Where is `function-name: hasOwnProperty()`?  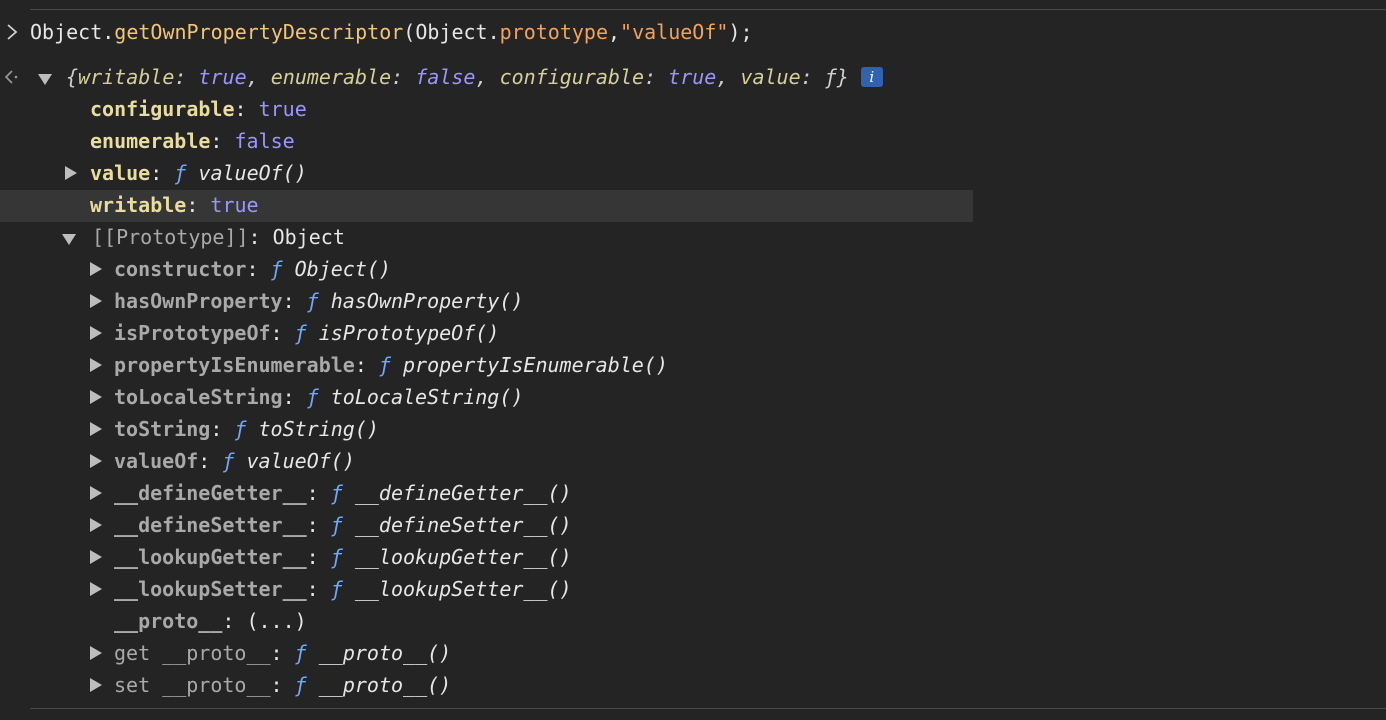
function-name: hasOwnProperty() is located at coordinates (427, 301).